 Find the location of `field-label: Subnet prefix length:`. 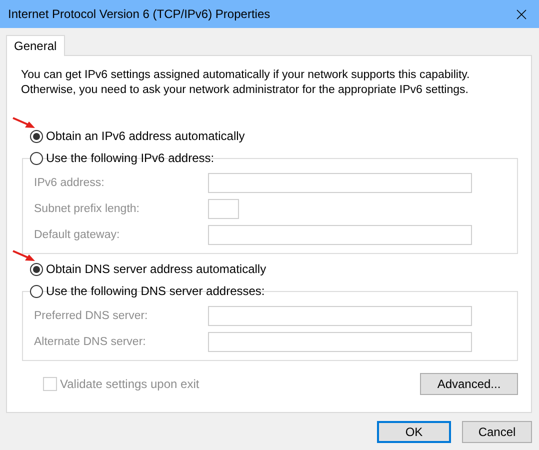

field-label: Subnet prefix length: is located at coordinates (87, 209).